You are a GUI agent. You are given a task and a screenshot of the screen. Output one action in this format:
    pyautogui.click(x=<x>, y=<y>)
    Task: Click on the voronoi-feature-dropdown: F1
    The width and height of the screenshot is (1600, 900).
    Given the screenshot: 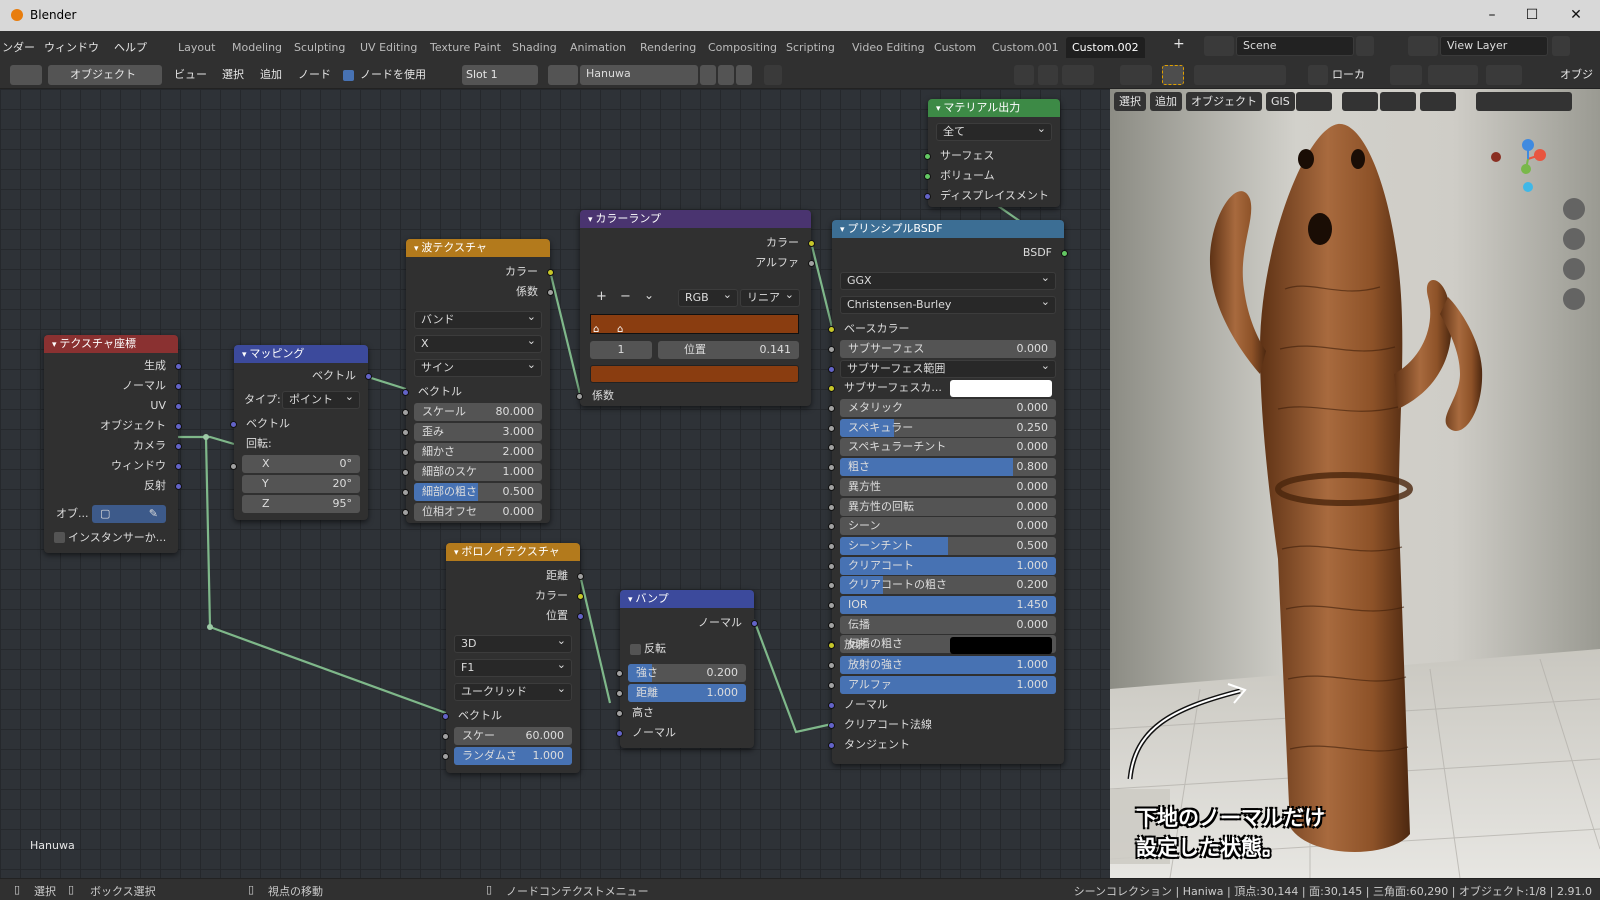 What is the action you would take?
    pyautogui.click(x=513, y=667)
    